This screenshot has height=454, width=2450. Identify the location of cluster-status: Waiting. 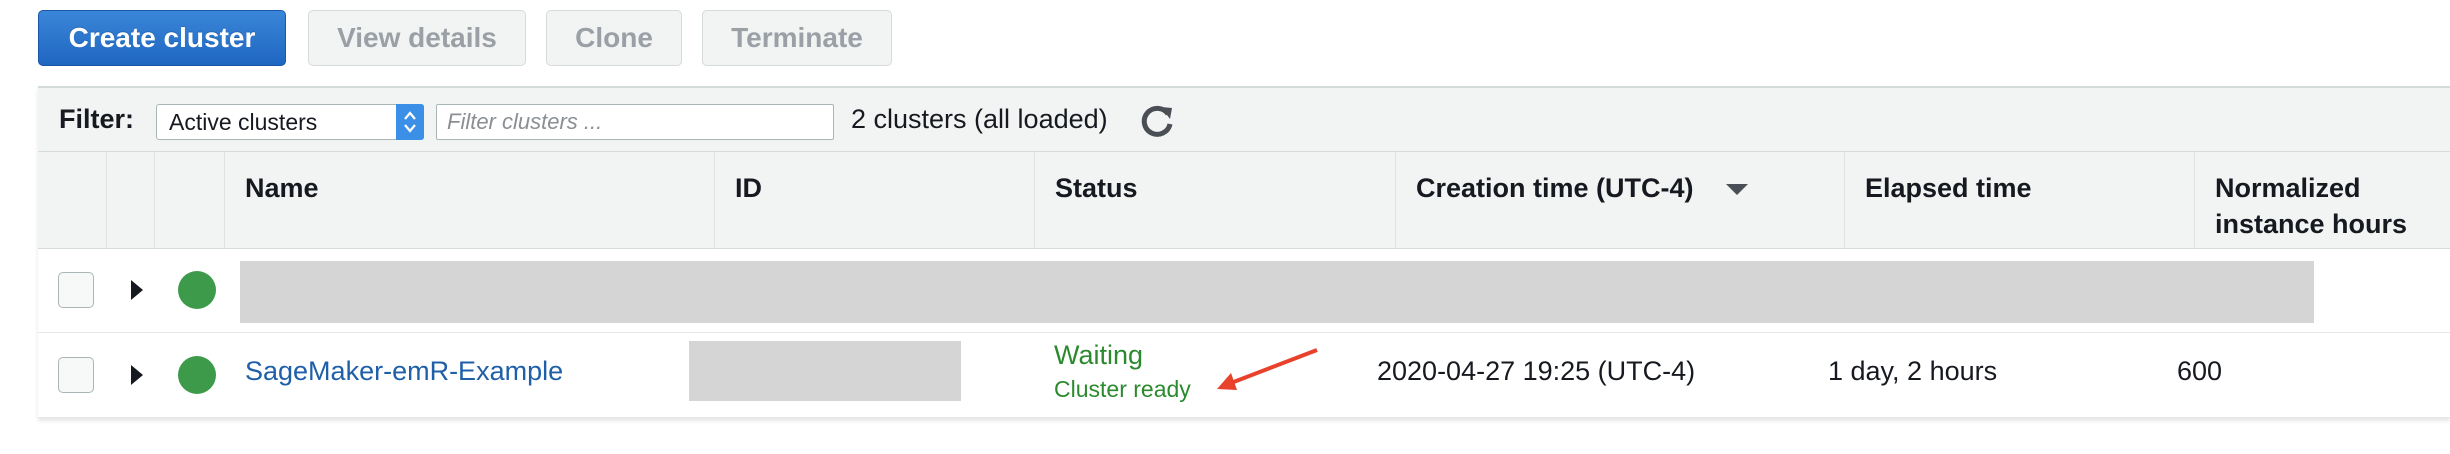
(1099, 355).